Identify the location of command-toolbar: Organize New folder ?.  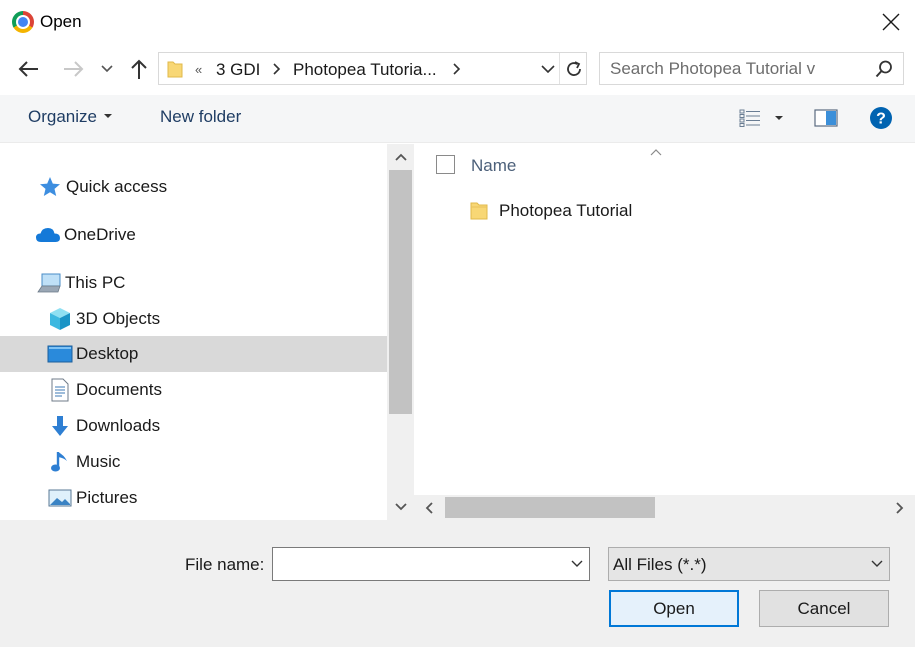
(457, 119).